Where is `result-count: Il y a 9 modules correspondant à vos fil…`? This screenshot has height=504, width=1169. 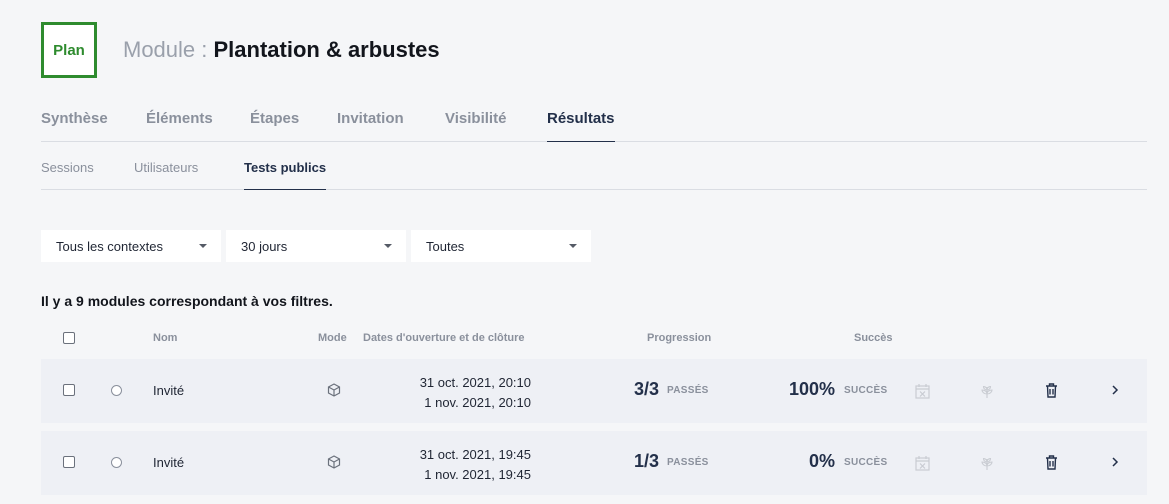
result-count: Il y a 9 modules correspondant à vos fil… is located at coordinates (187, 301).